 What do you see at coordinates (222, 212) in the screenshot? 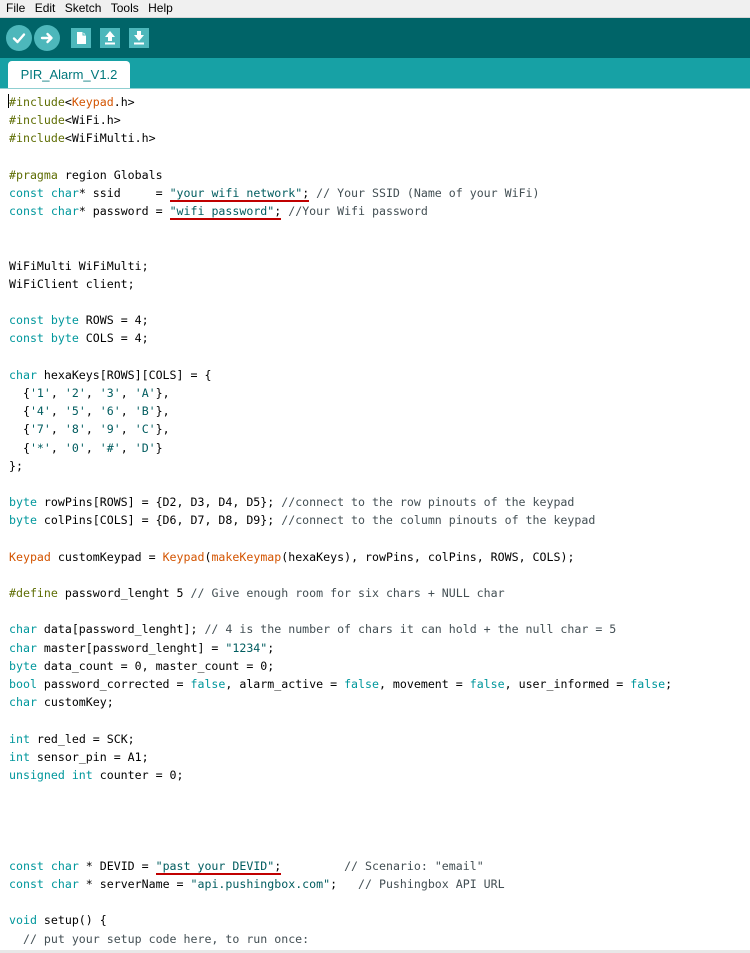
I see `code-token: "wifi password"` at bounding box center [222, 212].